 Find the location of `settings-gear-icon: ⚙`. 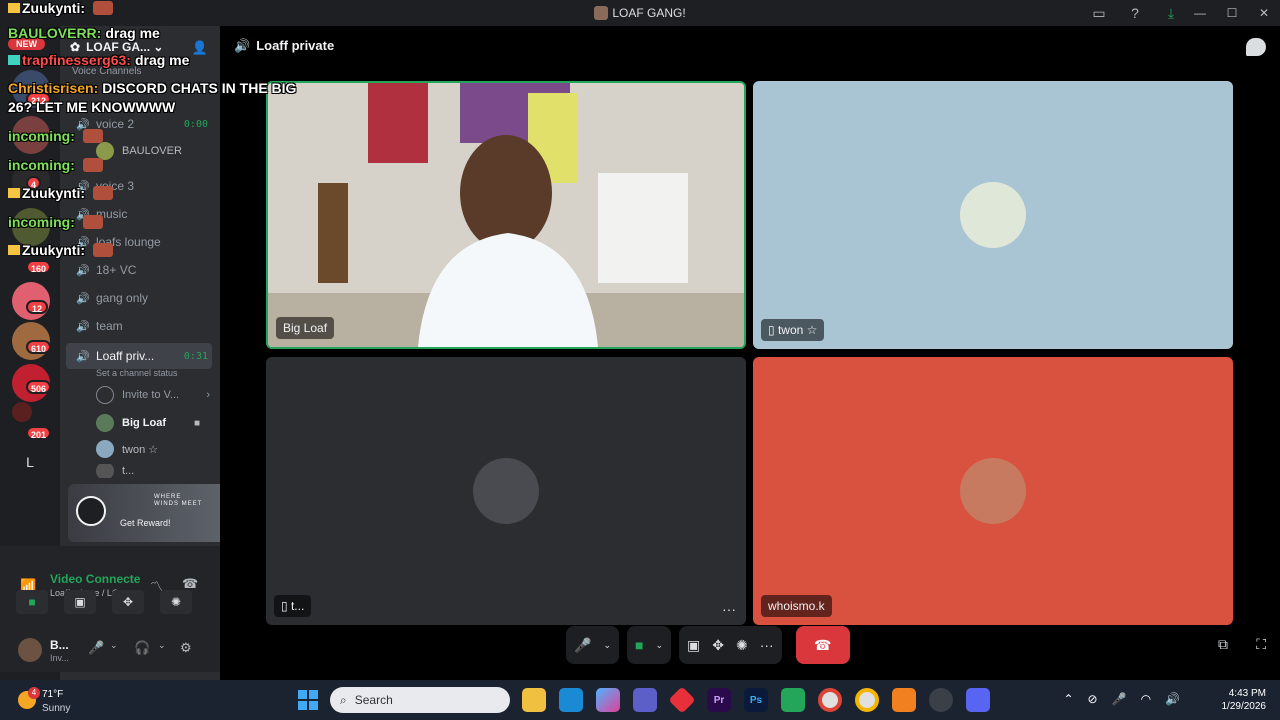

settings-gear-icon: ⚙ is located at coordinates (186, 648).